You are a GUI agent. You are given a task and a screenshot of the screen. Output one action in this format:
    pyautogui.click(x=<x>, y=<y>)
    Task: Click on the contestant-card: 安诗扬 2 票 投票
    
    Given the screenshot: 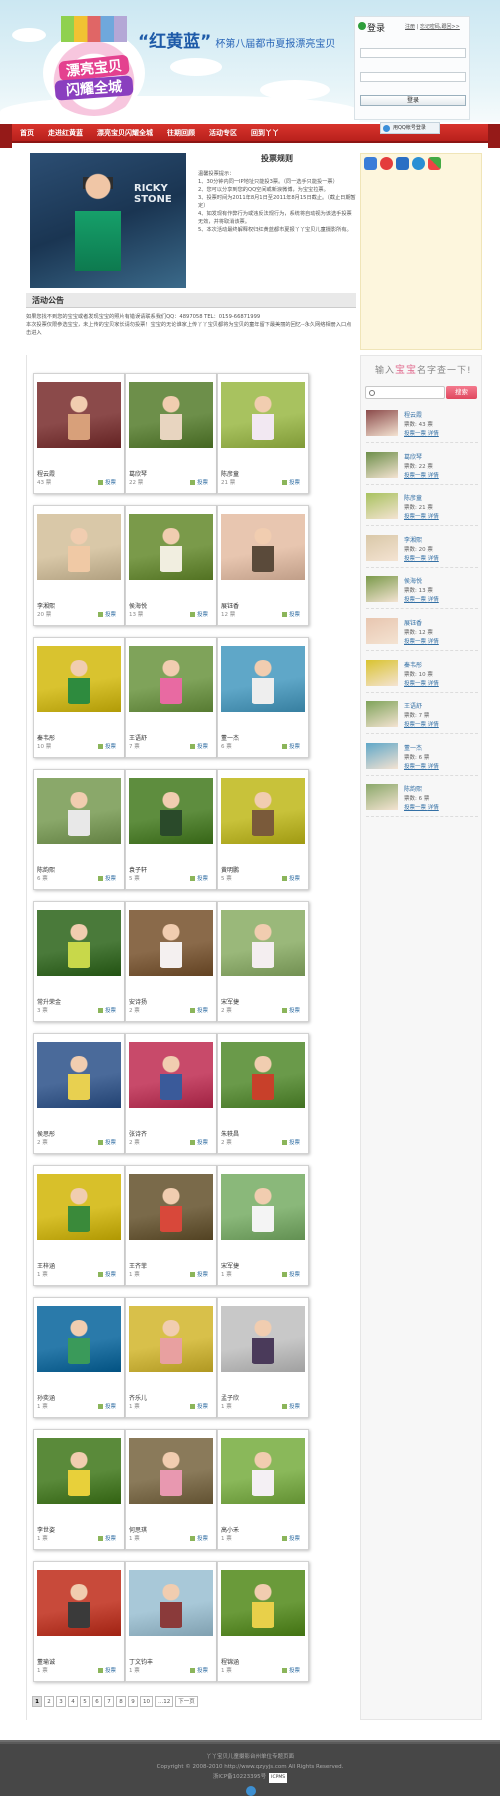 What is the action you would take?
    pyautogui.click(x=171, y=961)
    